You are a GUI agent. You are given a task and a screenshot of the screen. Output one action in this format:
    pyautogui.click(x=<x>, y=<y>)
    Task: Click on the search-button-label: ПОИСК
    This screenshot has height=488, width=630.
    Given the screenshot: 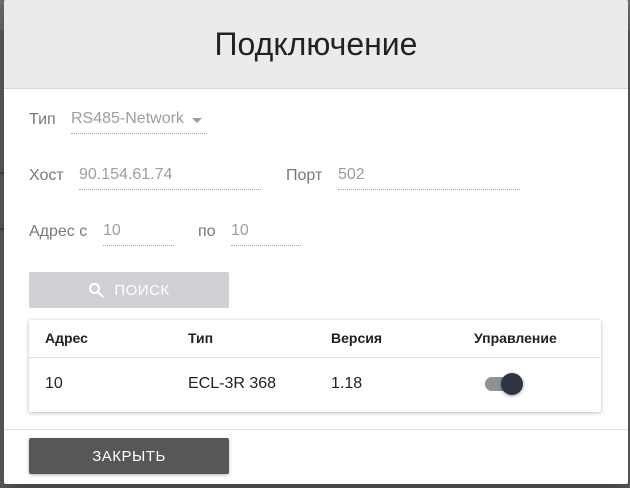 What is the action you would take?
    pyautogui.click(x=142, y=290)
    